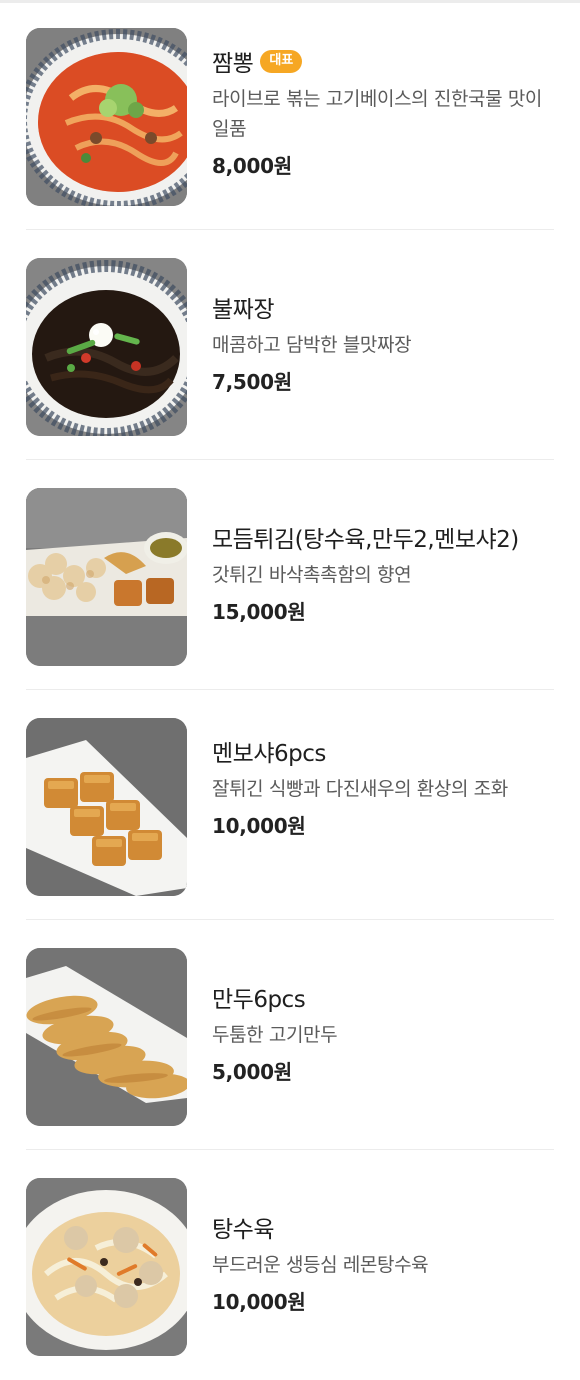 The height and width of the screenshot is (1380, 580). I want to click on name-row: 모듬튀김(탕수육,만두2,멘보샤2), so click(385, 537).